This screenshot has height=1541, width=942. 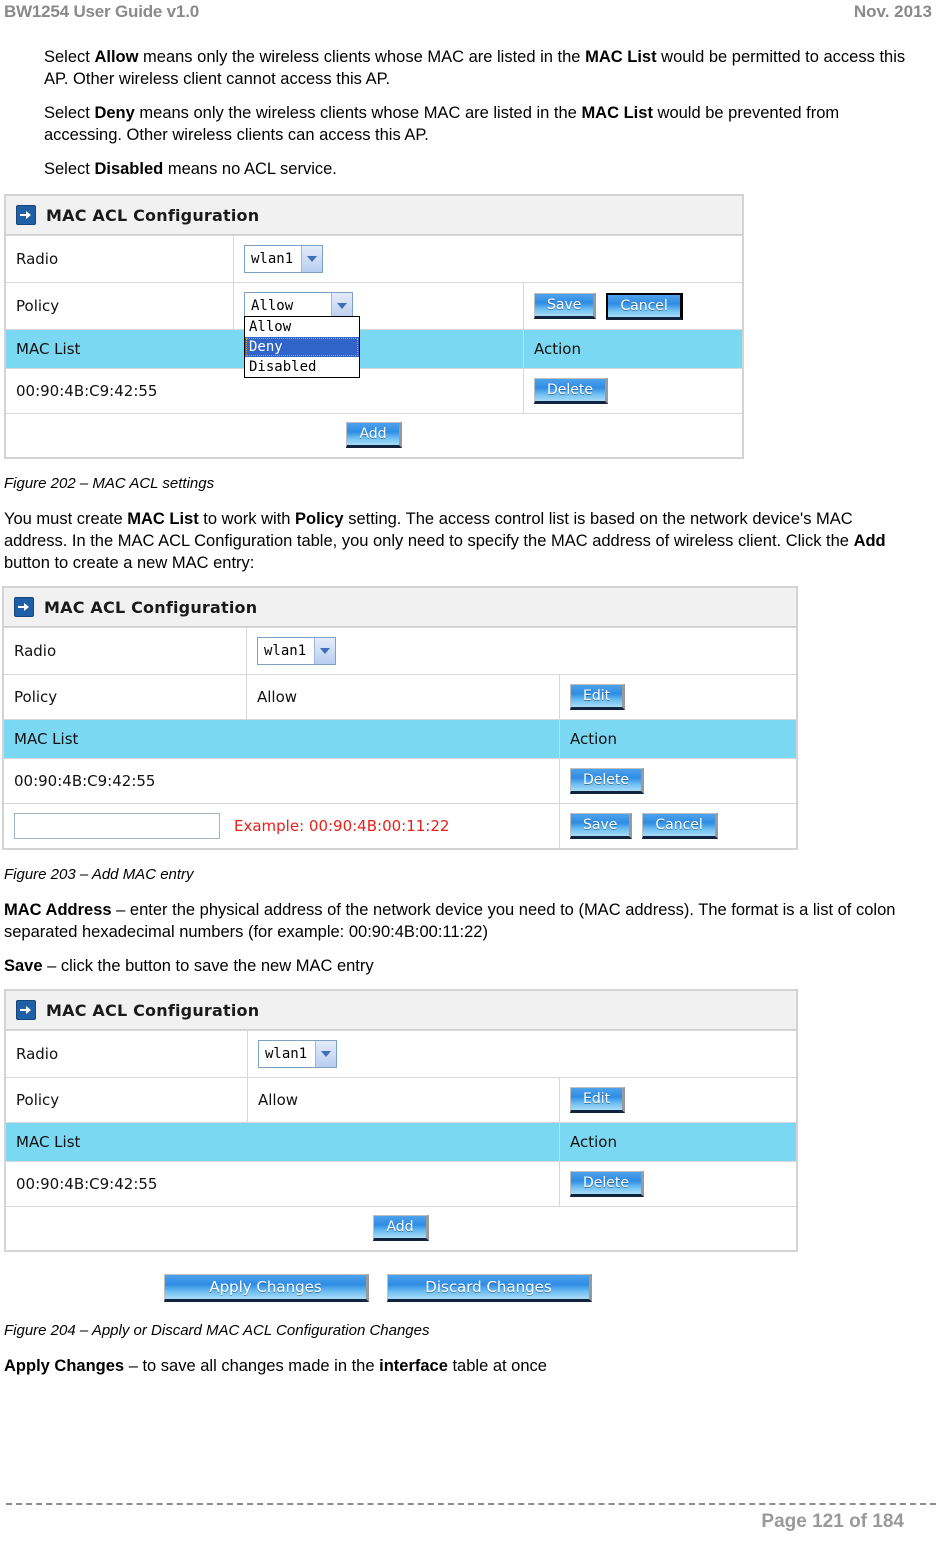 What do you see at coordinates (302, 367) in the screenshot?
I see `policy-option-disabled: Disabled` at bounding box center [302, 367].